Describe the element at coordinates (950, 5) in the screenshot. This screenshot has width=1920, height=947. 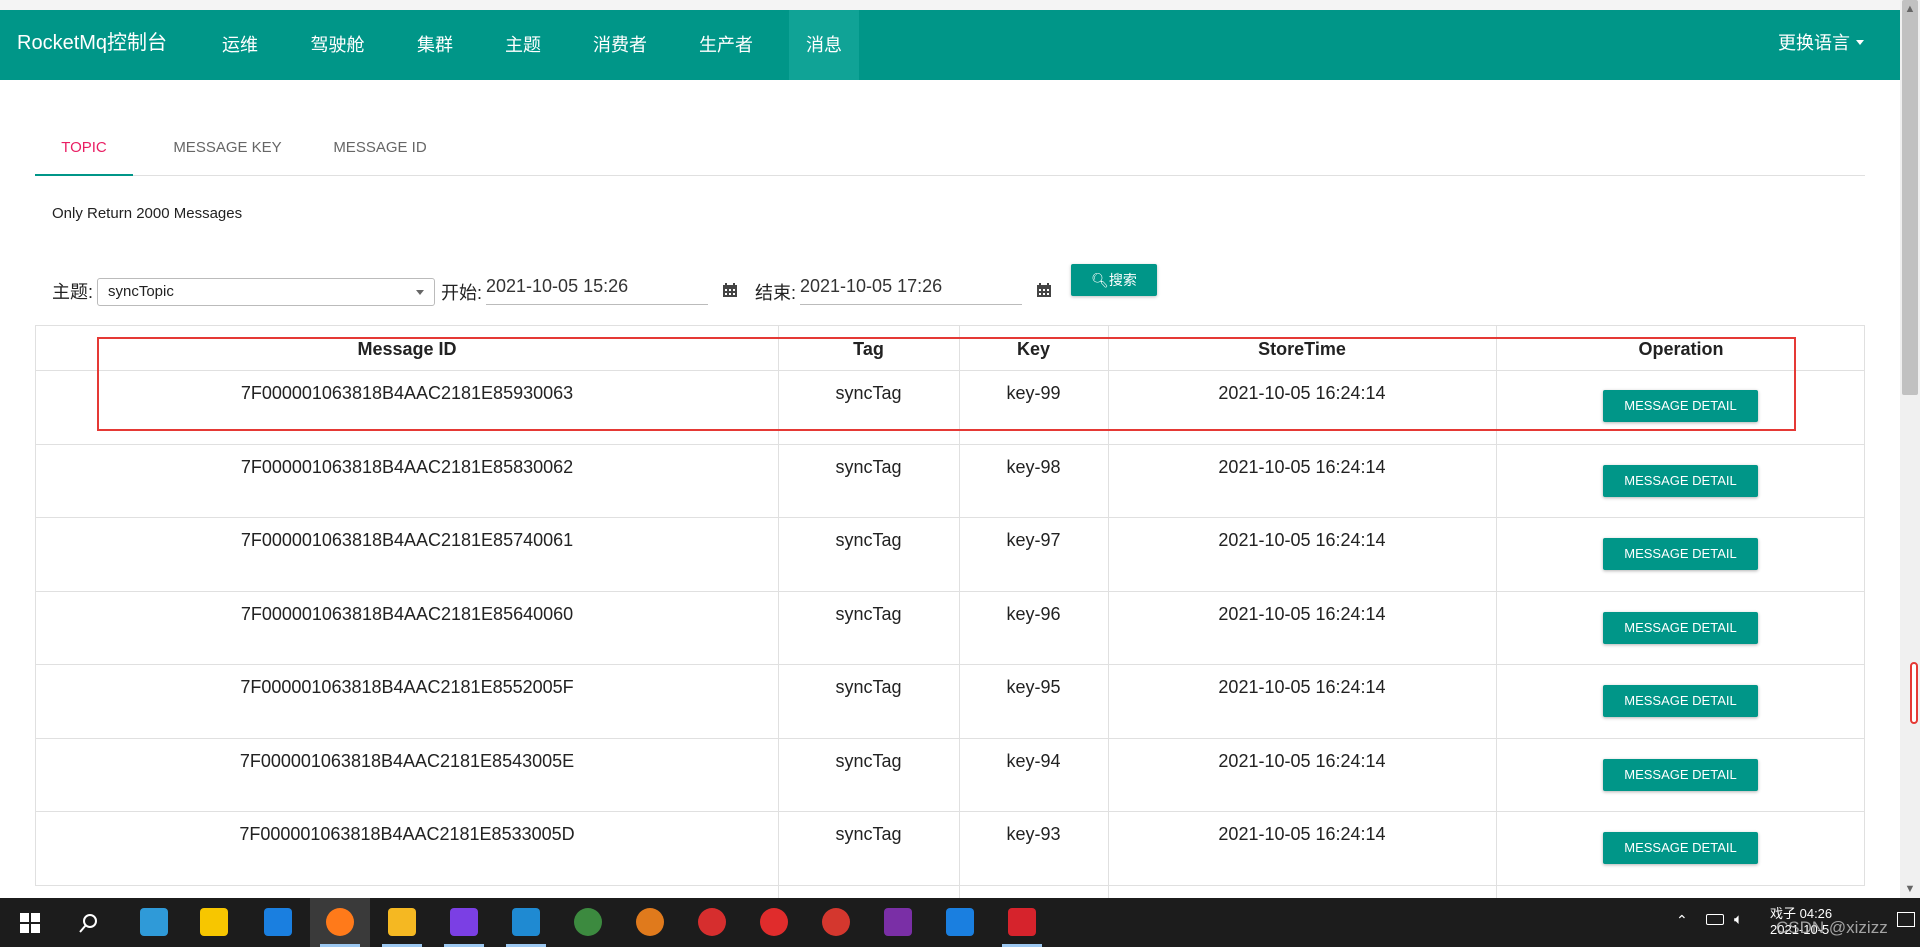
I see `top-strip` at that location.